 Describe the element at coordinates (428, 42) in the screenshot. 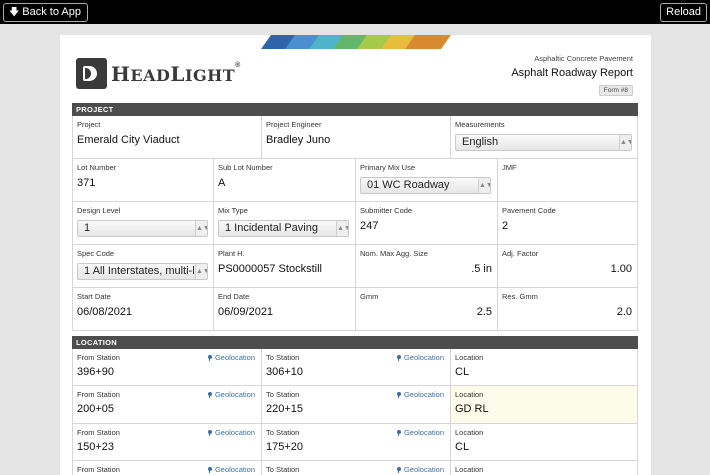

I see `stripe` at that location.